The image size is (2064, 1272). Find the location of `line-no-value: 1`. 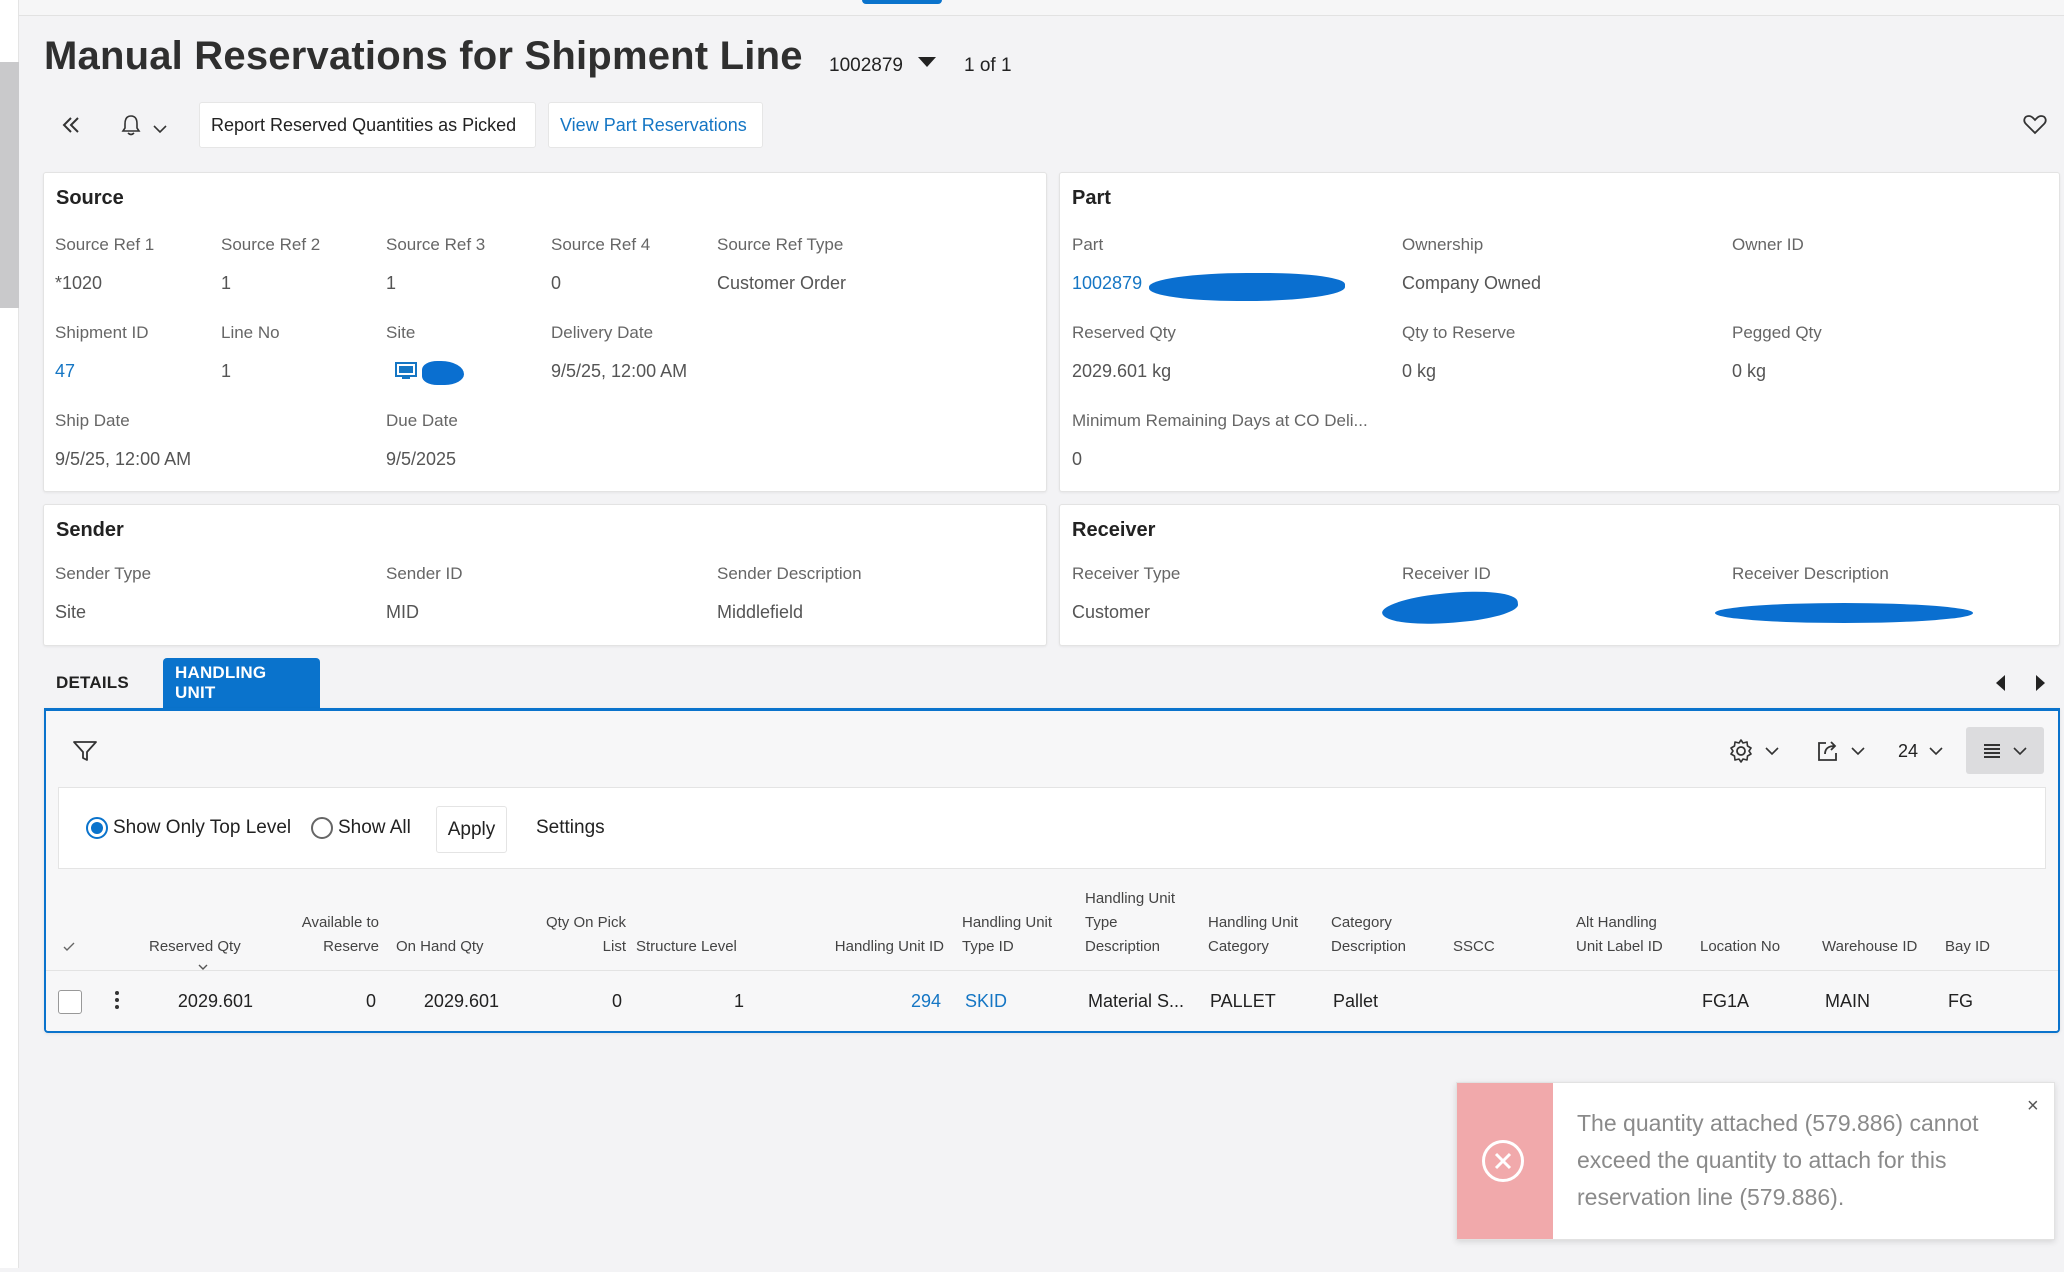

line-no-value: 1 is located at coordinates (226, 371).